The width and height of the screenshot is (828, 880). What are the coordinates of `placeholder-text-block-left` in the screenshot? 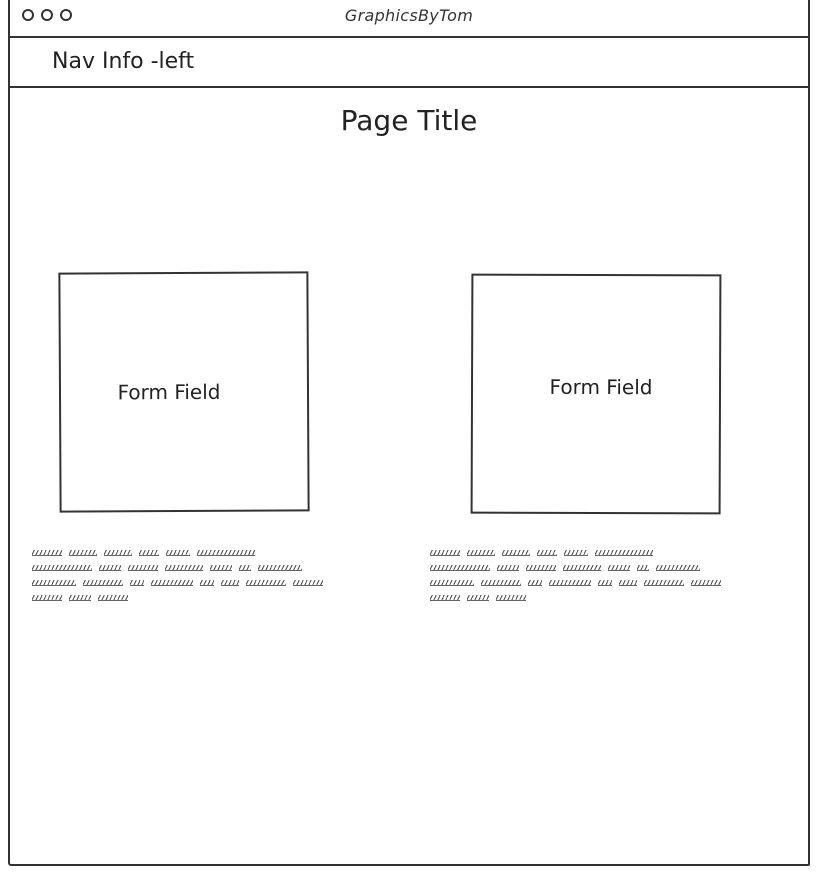 It's located at (207, 575).